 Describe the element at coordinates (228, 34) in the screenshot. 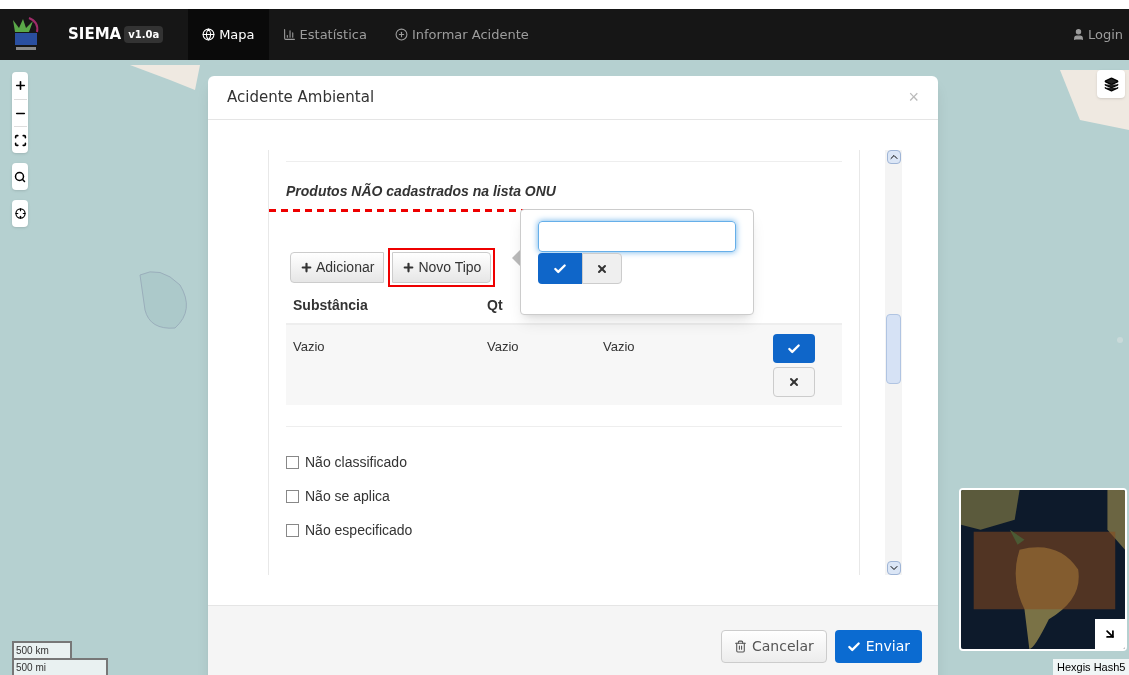

I see `nav-link: Mapa` at that location.